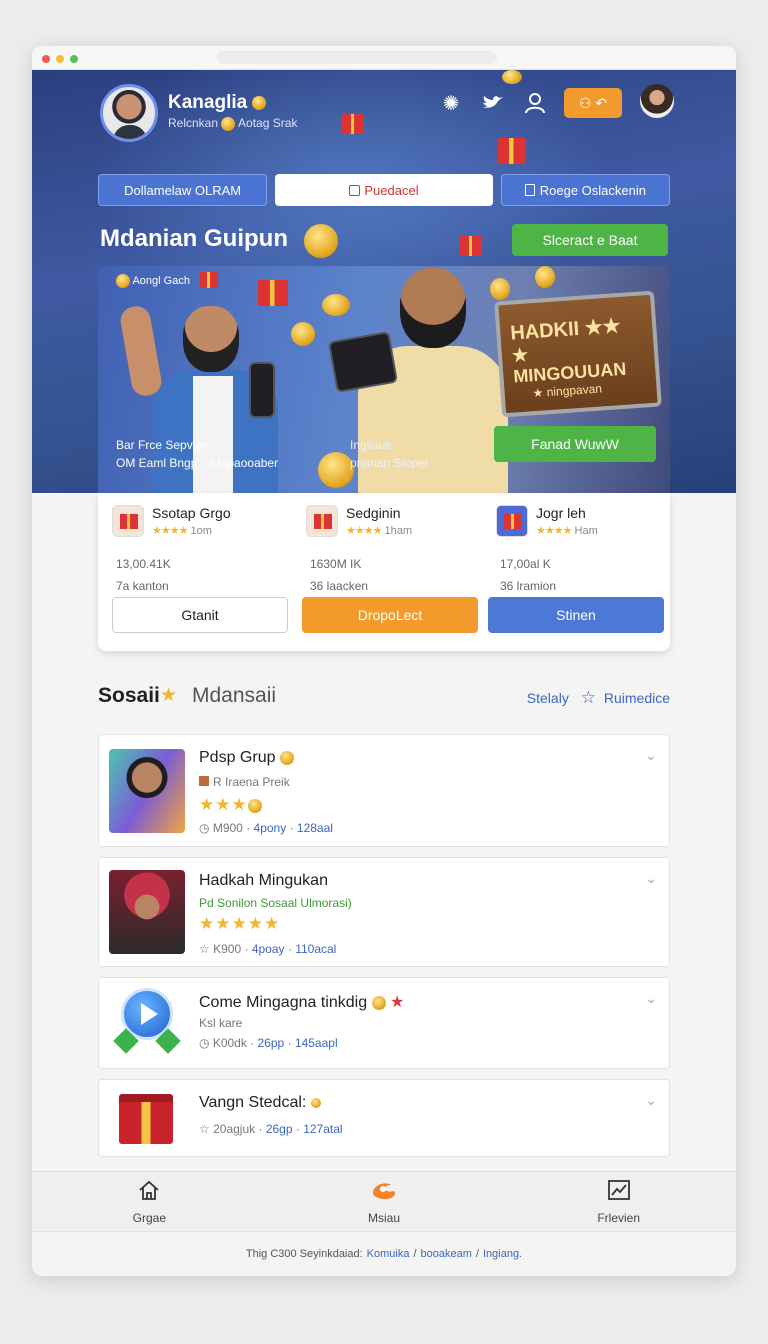  I want to click on footer-link: Komuika, so click(388, 1254).